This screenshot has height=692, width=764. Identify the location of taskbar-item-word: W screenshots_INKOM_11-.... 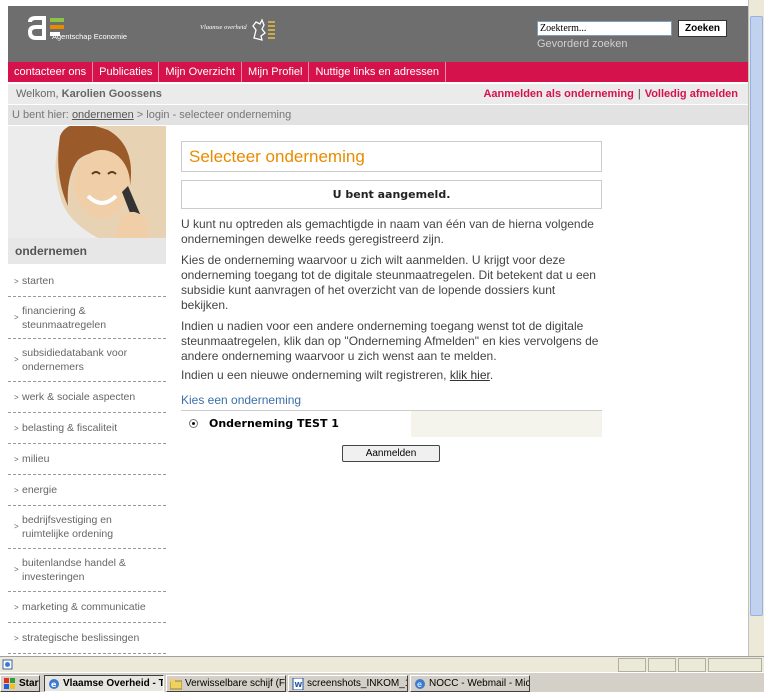
(348, 683).